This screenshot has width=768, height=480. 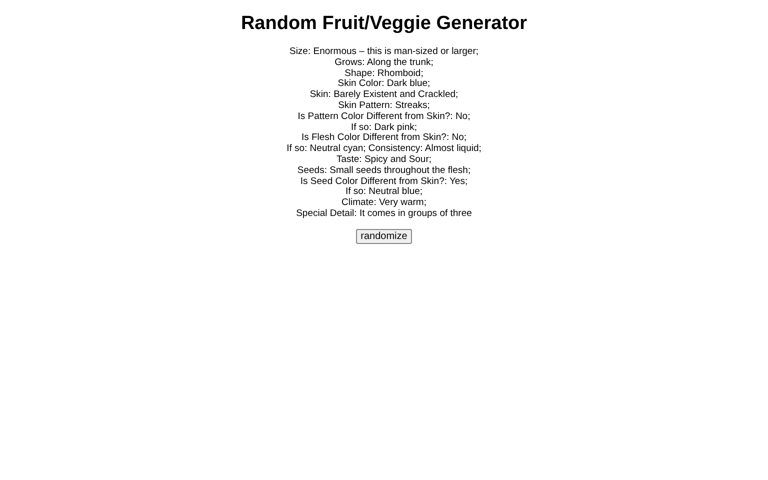 I want to click on attribute-line: If so: Dark pink;, so click(x=384, y=127).